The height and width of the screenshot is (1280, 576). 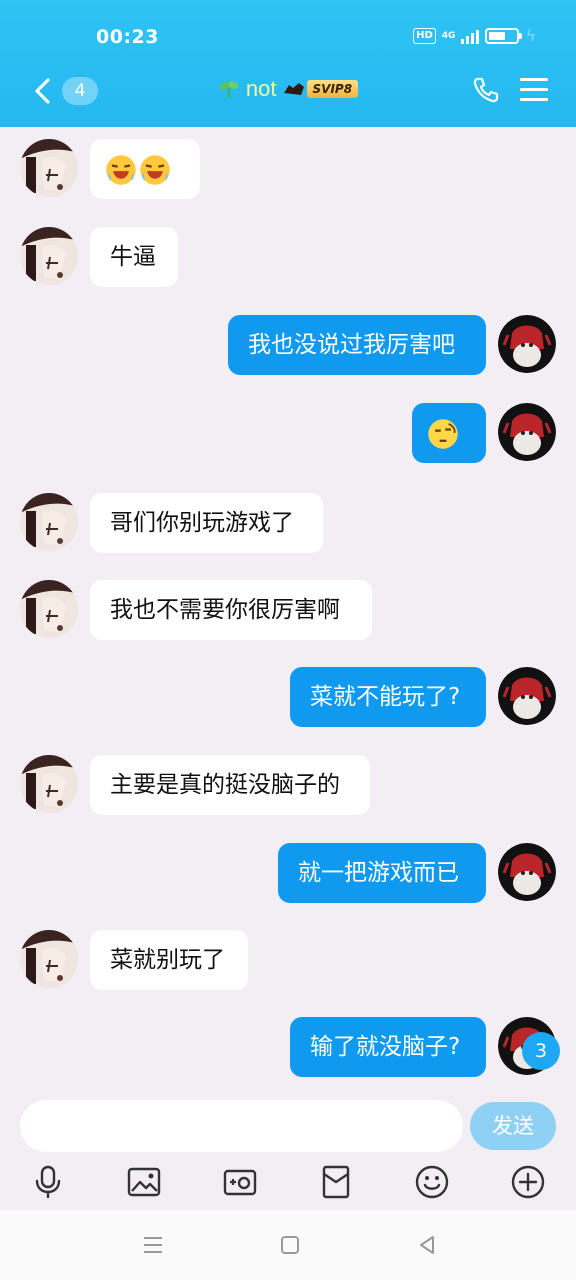 What do you see at coordinates (424, 35) in the screenshot?
I see `hd-icon: HD` at bounding box center [424, 35].